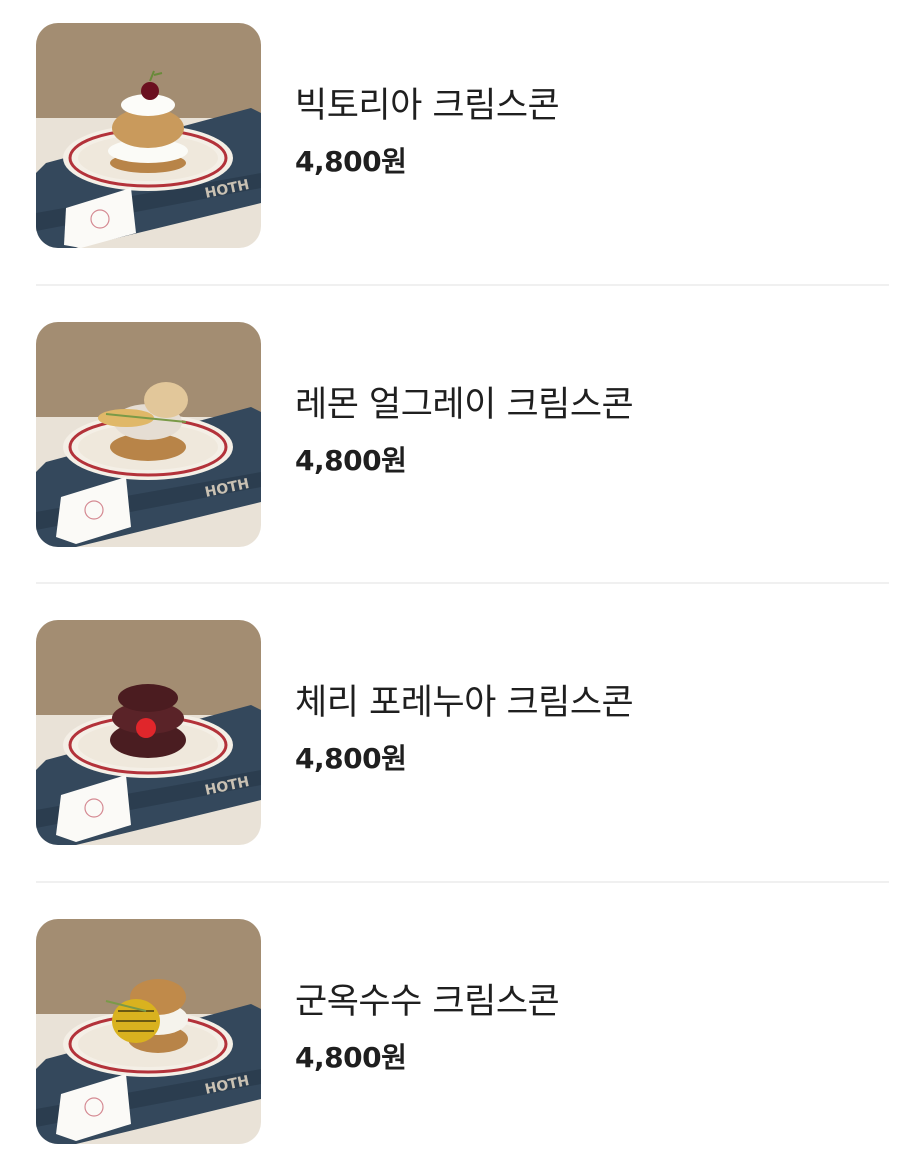 The image size is (900, 1150). I want to click on item-name: 군옥수수 크림스콘, so click(427, 1002).